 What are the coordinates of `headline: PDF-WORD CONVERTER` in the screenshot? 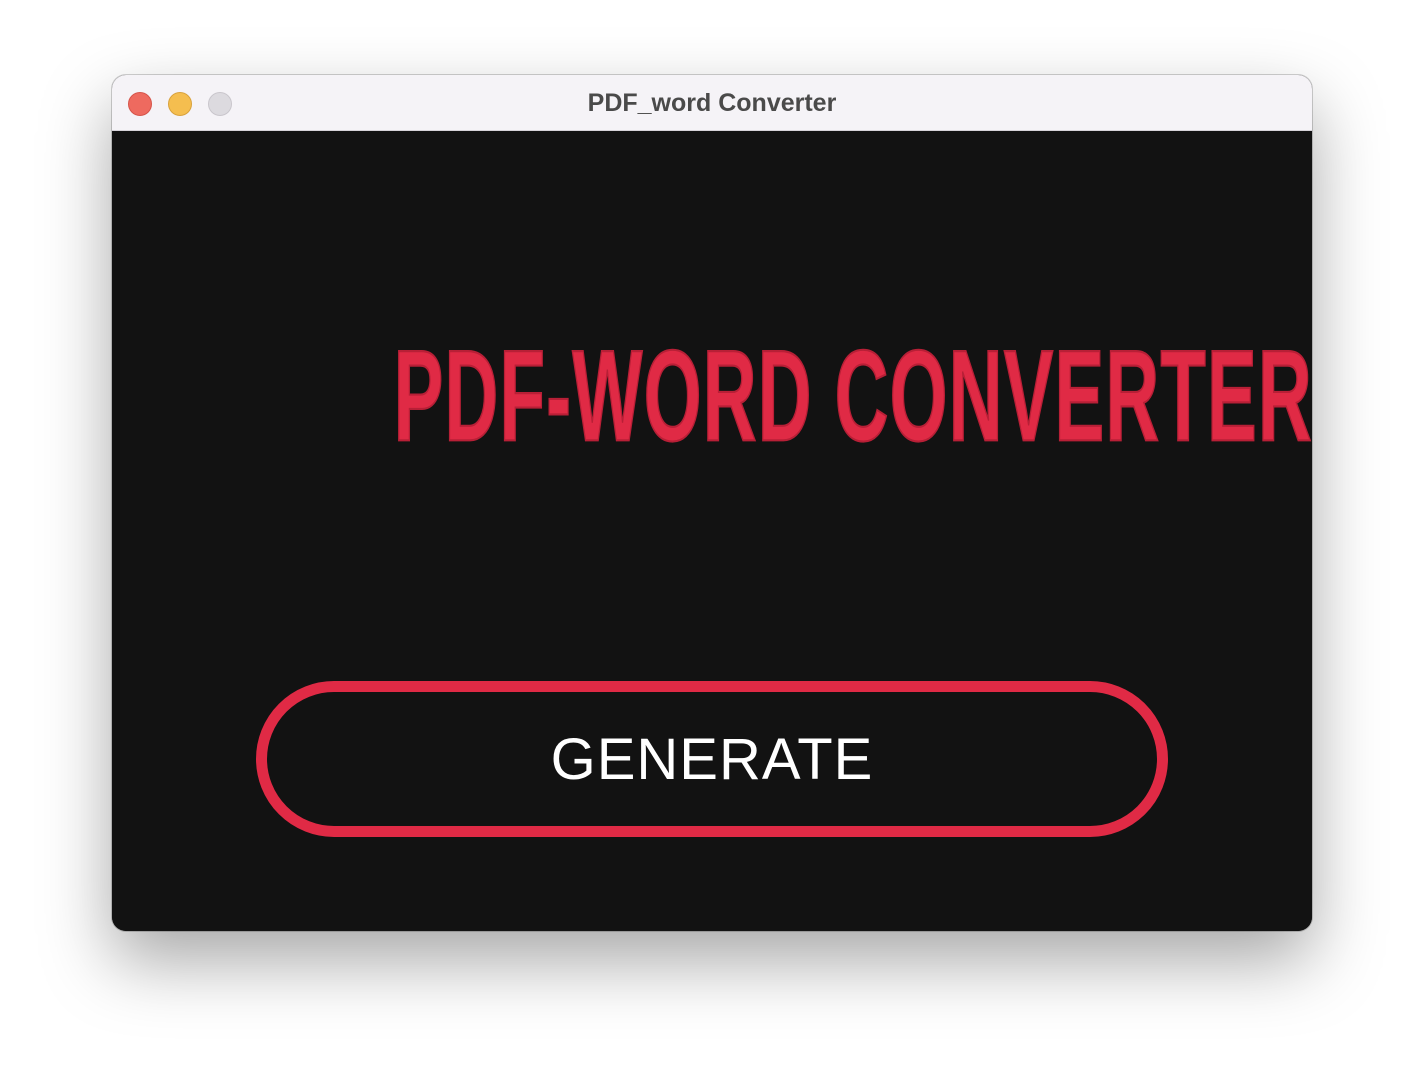 It's located at (852, 396).